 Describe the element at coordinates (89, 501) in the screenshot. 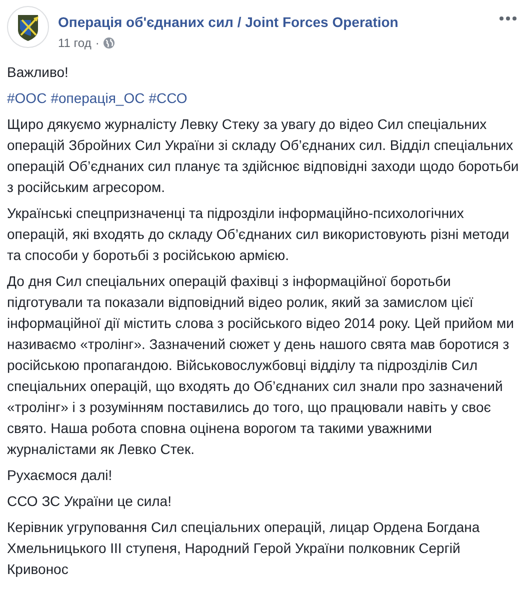

I see `post-paragraph: ССО ЗС України це сила!` at that location.